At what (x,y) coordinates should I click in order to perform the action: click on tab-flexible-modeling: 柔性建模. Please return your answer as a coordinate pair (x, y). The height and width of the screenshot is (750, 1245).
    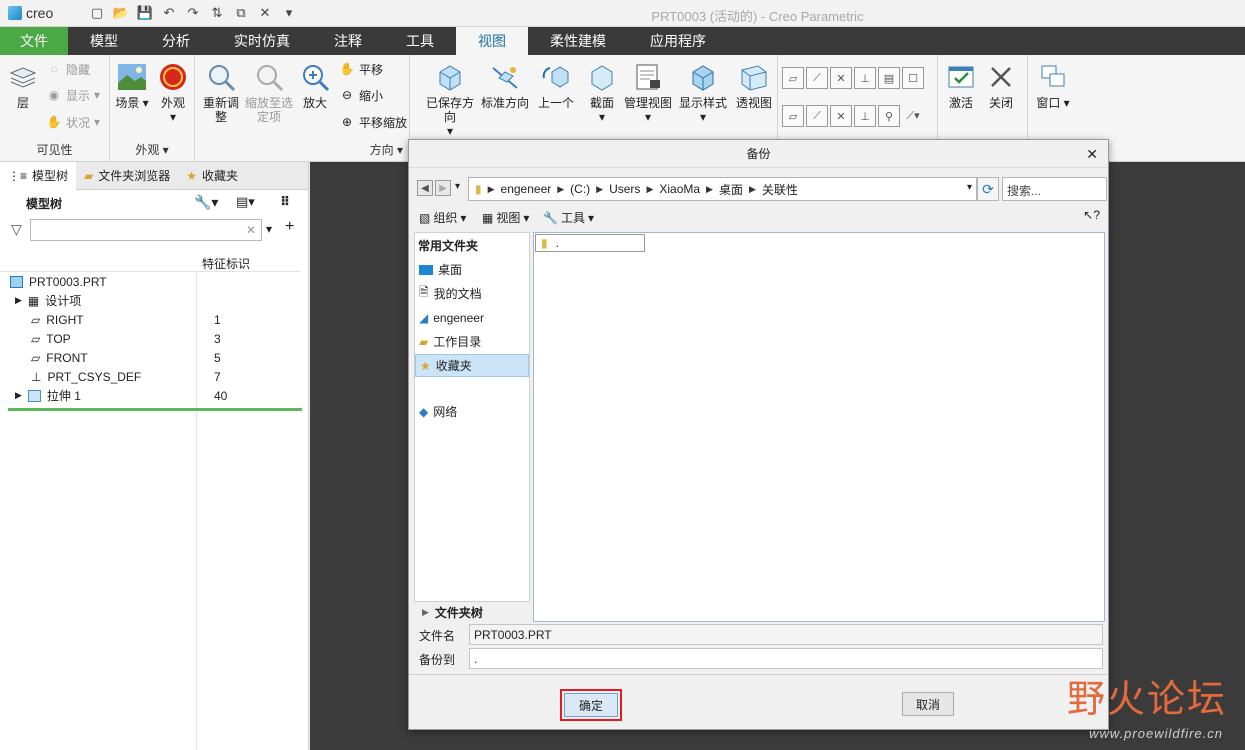
    Looking at the image, I should click on (578, 41).